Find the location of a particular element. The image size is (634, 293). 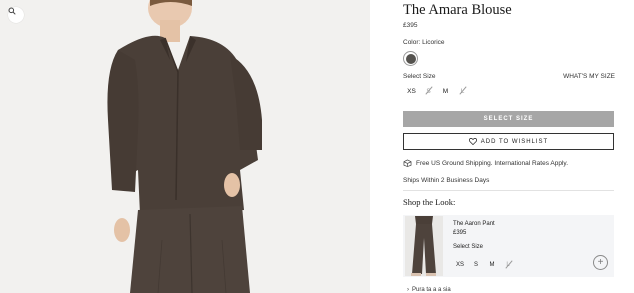

divider is located at coordinates (508, 190).